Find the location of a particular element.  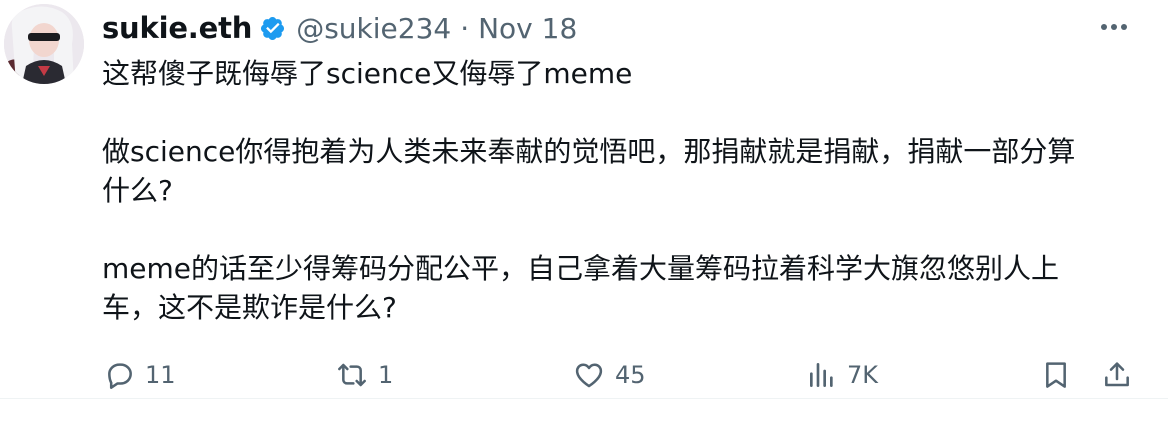

tweet-line: 做science你得抱着为人类未来奉献的觉悟吧，那捐献就是捐献，捐献一部分算 is located at coordinates (589, 151).